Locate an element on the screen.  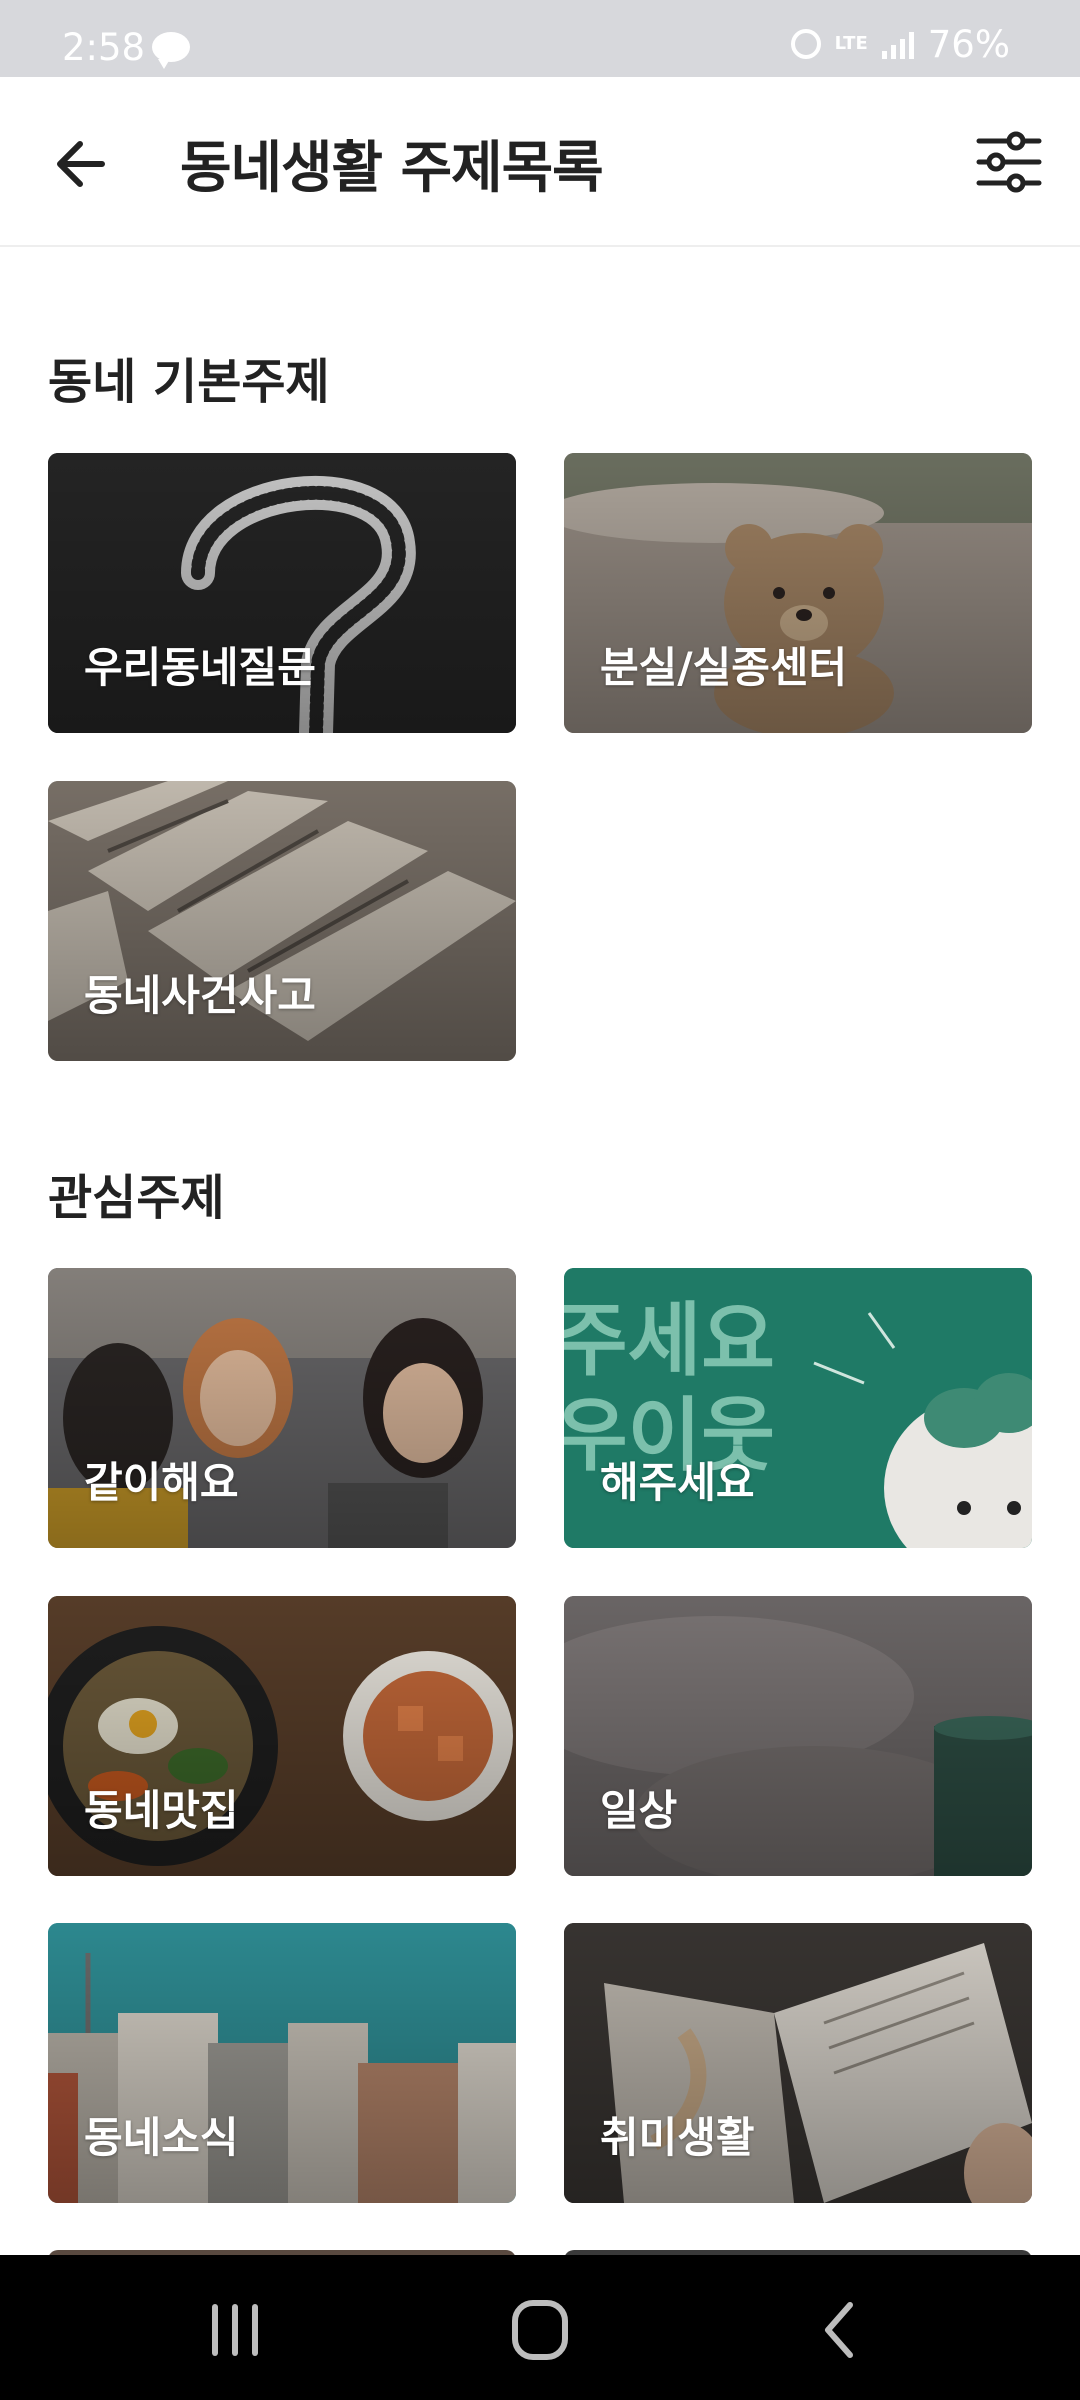
battery-level: 76% is located at coordinates (968, 44).